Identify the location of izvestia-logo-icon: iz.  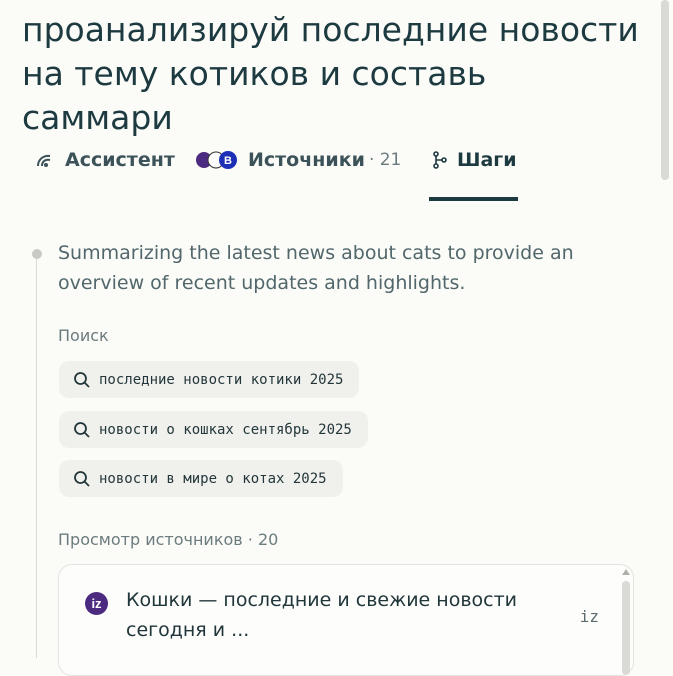
(96, 603).